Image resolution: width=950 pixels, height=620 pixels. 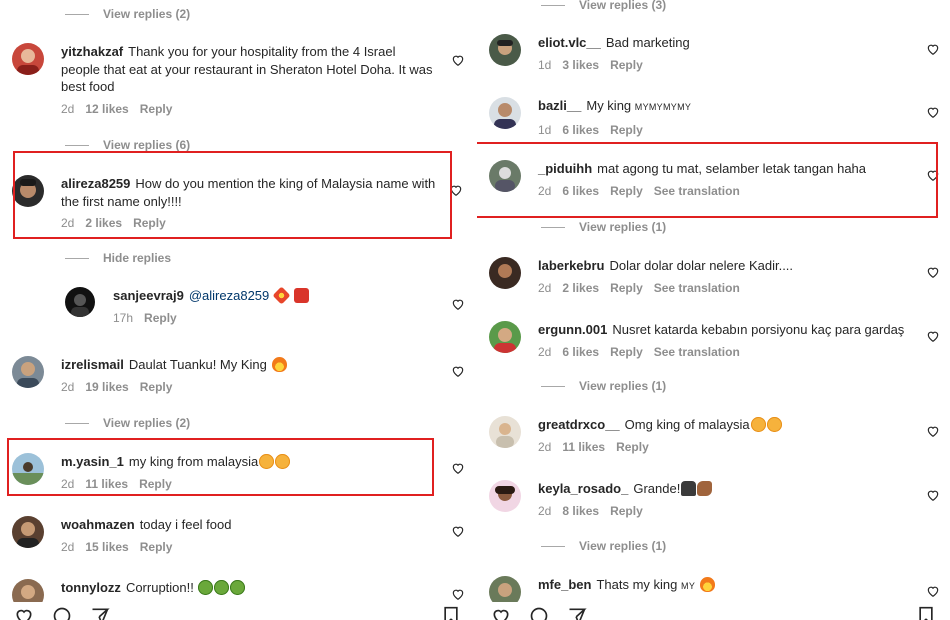 What do you see at coordinates (106, 387) in the screenshot?
I see `comment-likes: 19 likes` at bounding box center [106, 387].